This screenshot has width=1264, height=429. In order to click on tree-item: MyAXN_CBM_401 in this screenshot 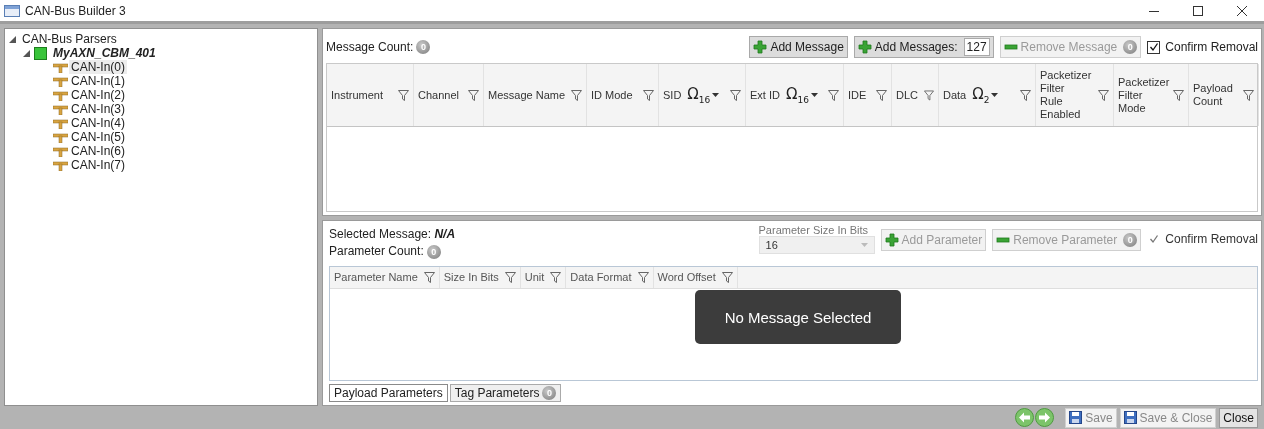, I will do `click(104, 53)`.